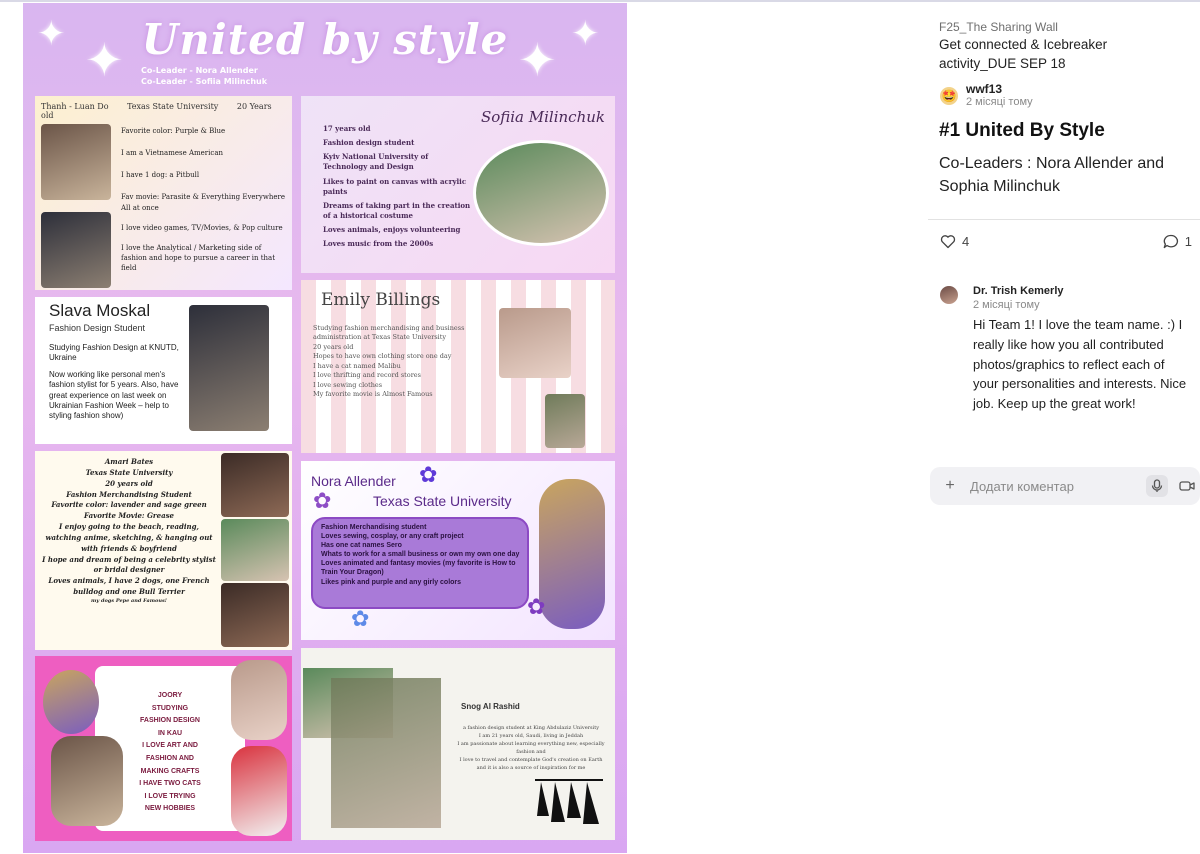 The height and width of the screenshot is (854, 1200). Describe the element at coordinates (1006, 305) in the screenshot. I see `comment-timestamp: 2 місяці тому` at that location.